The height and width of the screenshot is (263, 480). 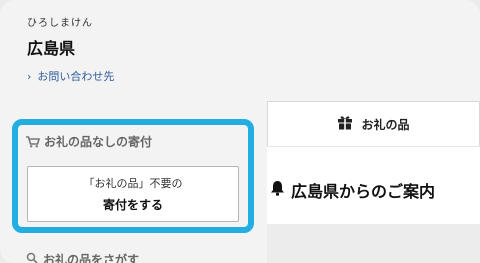 I want to click on search-list-icon, so click(x=32, y=257).